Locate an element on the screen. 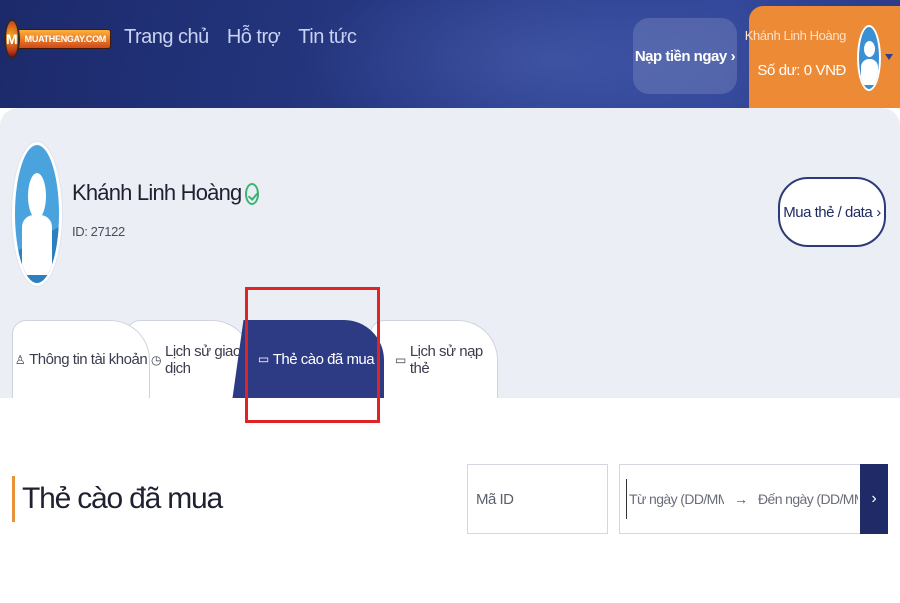 This screenshot has width=900, height=603. buy-card-button: Mua thẻ / data › is located at coordinates (832, 212).